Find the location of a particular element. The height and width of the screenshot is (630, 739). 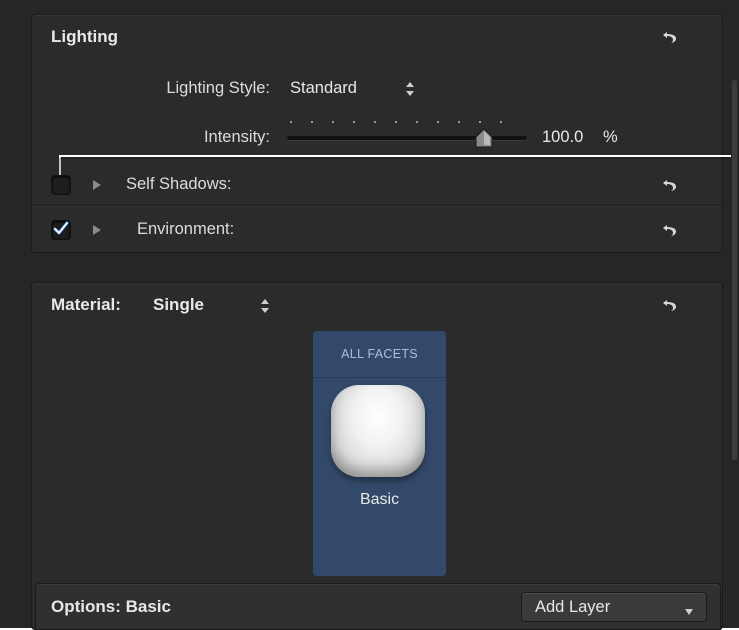

scrollbar-thumb is located at coordinates (734, 270).